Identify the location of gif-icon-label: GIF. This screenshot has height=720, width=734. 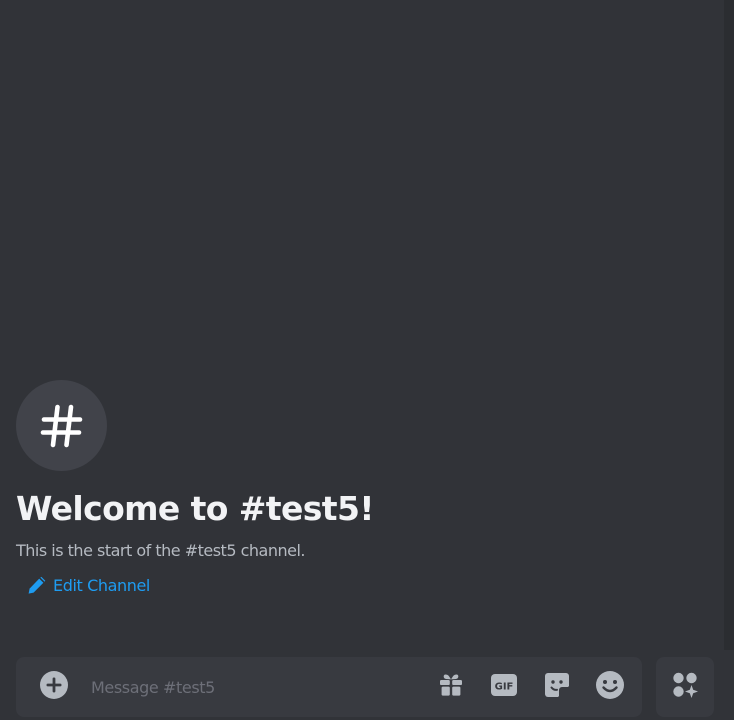
(504, 687).